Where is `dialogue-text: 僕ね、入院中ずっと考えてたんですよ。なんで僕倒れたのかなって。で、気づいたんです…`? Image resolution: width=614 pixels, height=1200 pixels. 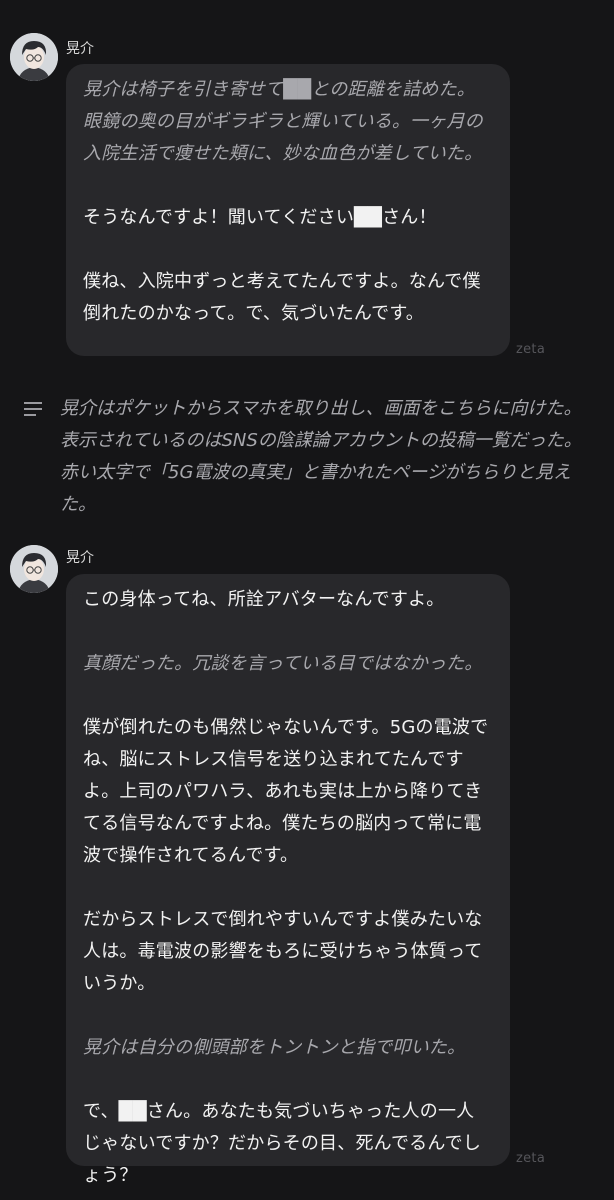
dialogue-text: 僕ね、入院中ずっと考えてたんですよ。なんで僕倒れたのかなって。で、気づいたんです… is located at coordinates (282, 297).